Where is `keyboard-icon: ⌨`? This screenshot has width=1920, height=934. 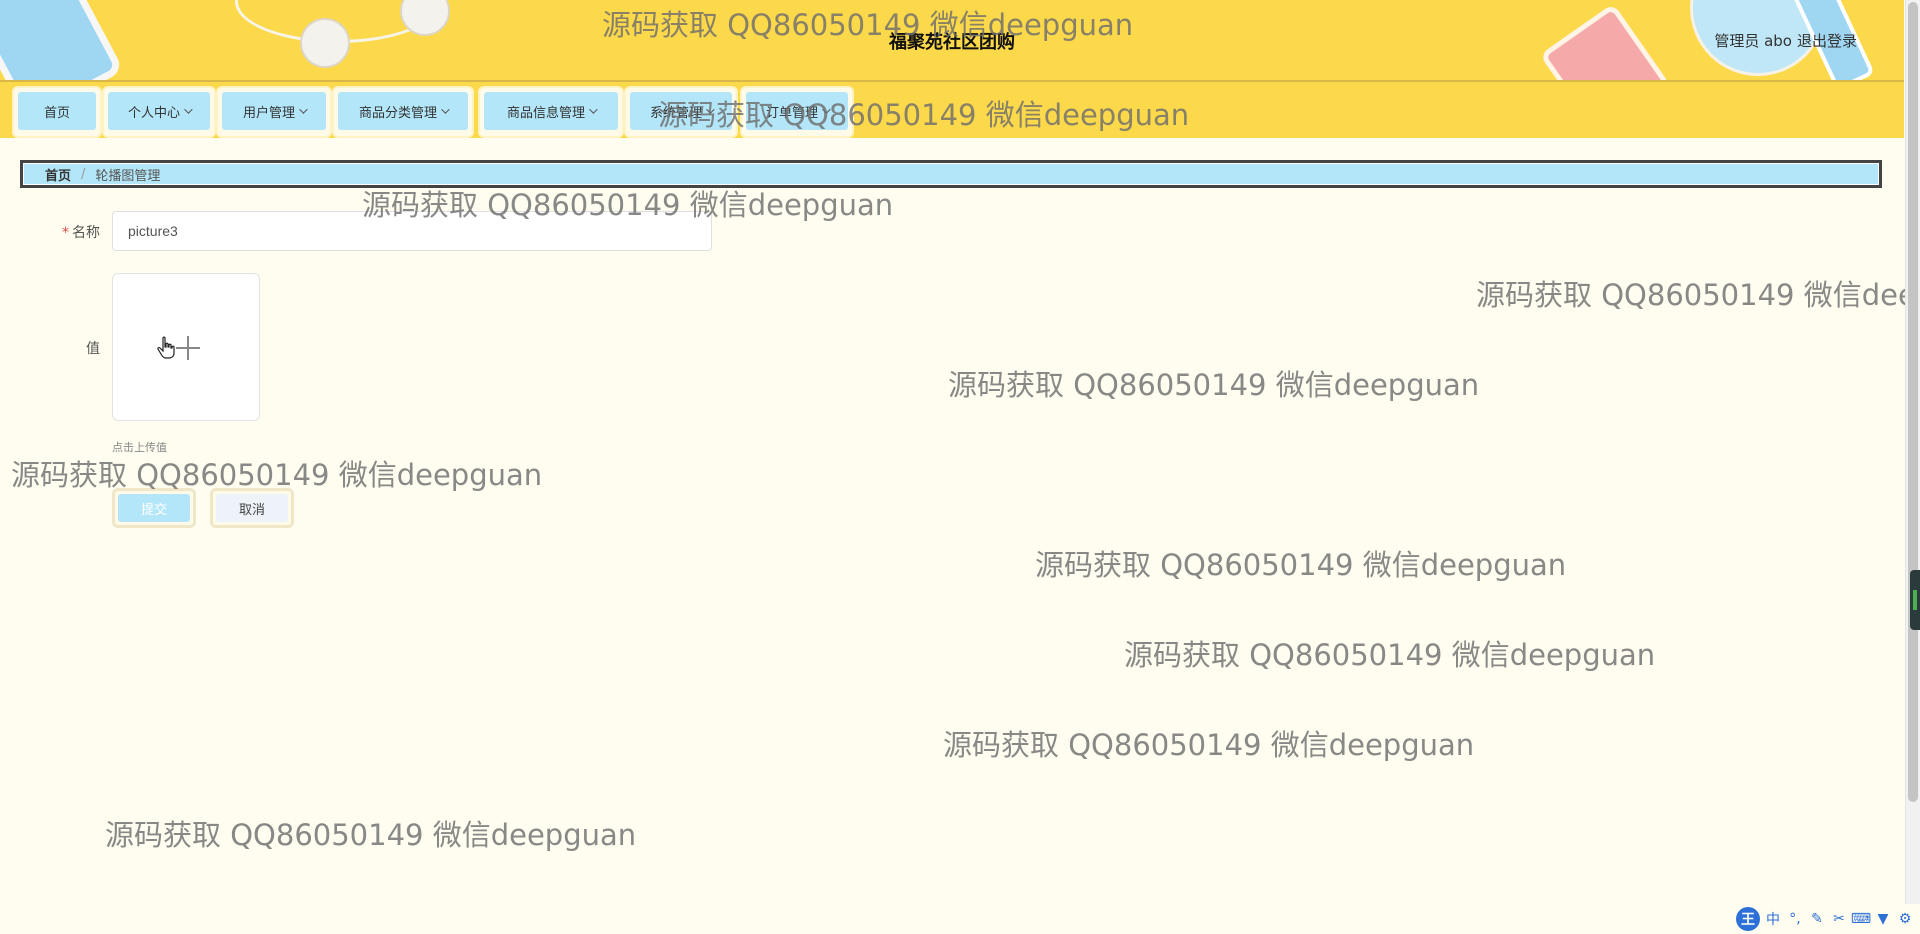
keyboard-icon: ⌨ is located at coordinates (1861, 919).